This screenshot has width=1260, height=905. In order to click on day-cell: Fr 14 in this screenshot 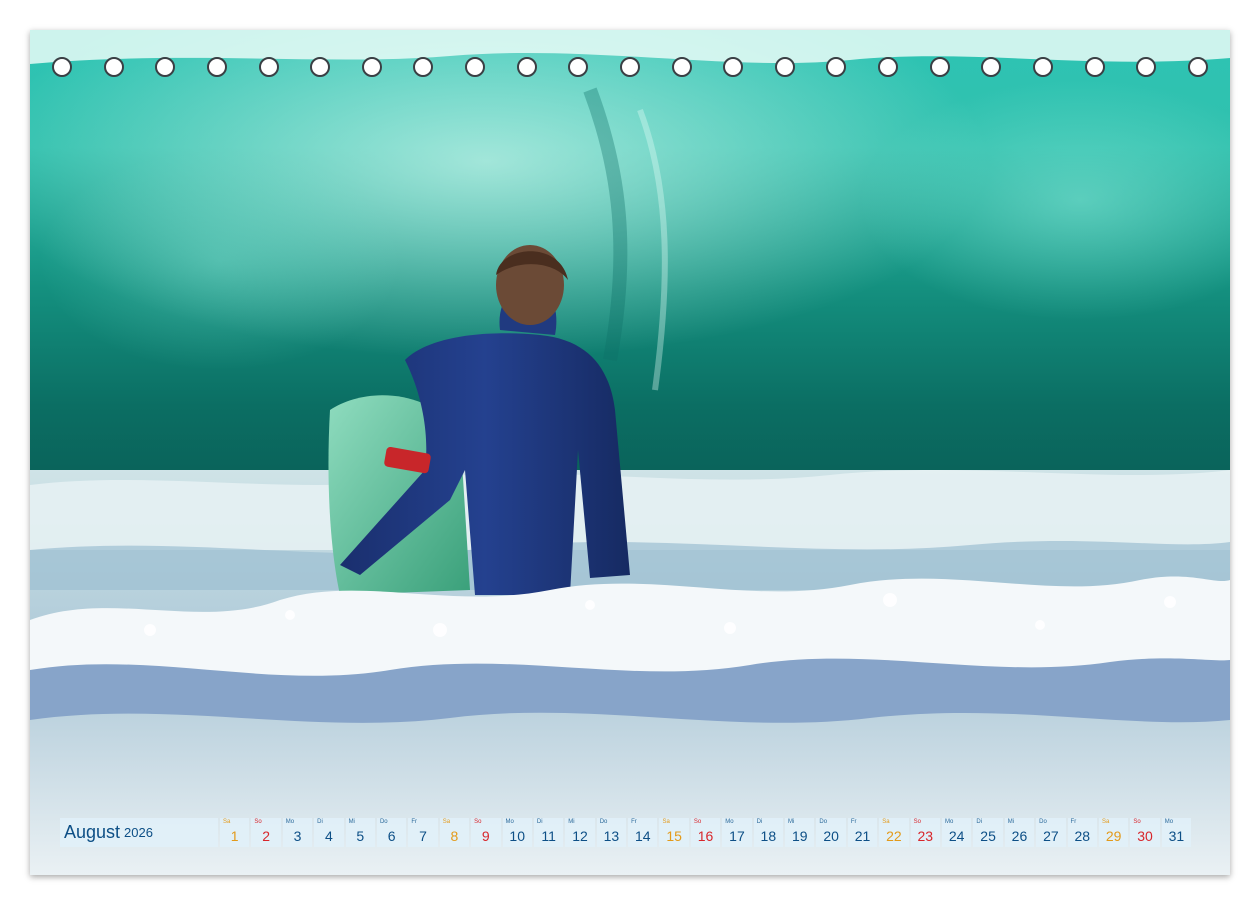, I will do `click(643, 832)`.